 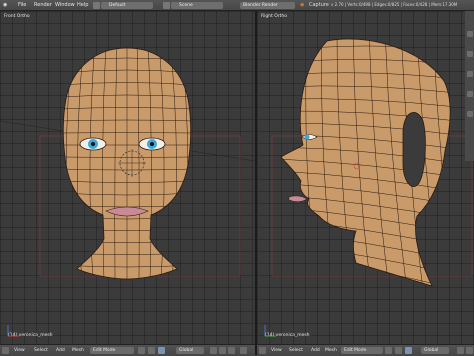 What do you see at coordinates (298, 198) in the screenshot?
I see `side-lips` at bounding box center [298, 198].